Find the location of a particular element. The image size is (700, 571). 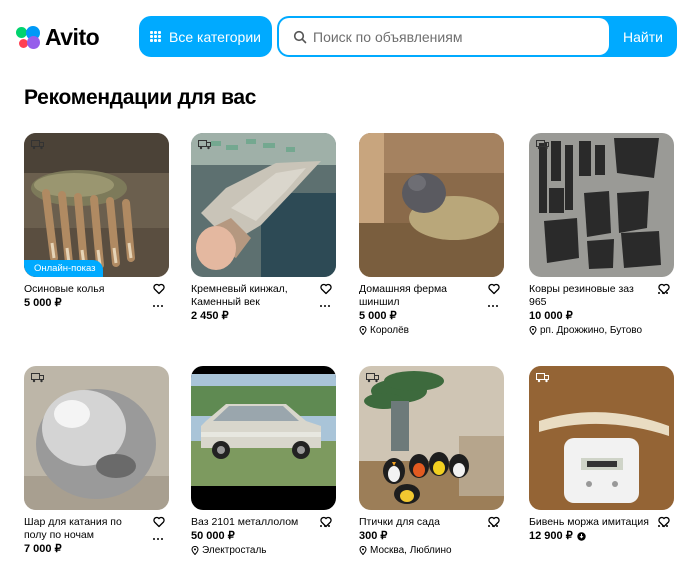

search-input is located at coordinates (453, 36).